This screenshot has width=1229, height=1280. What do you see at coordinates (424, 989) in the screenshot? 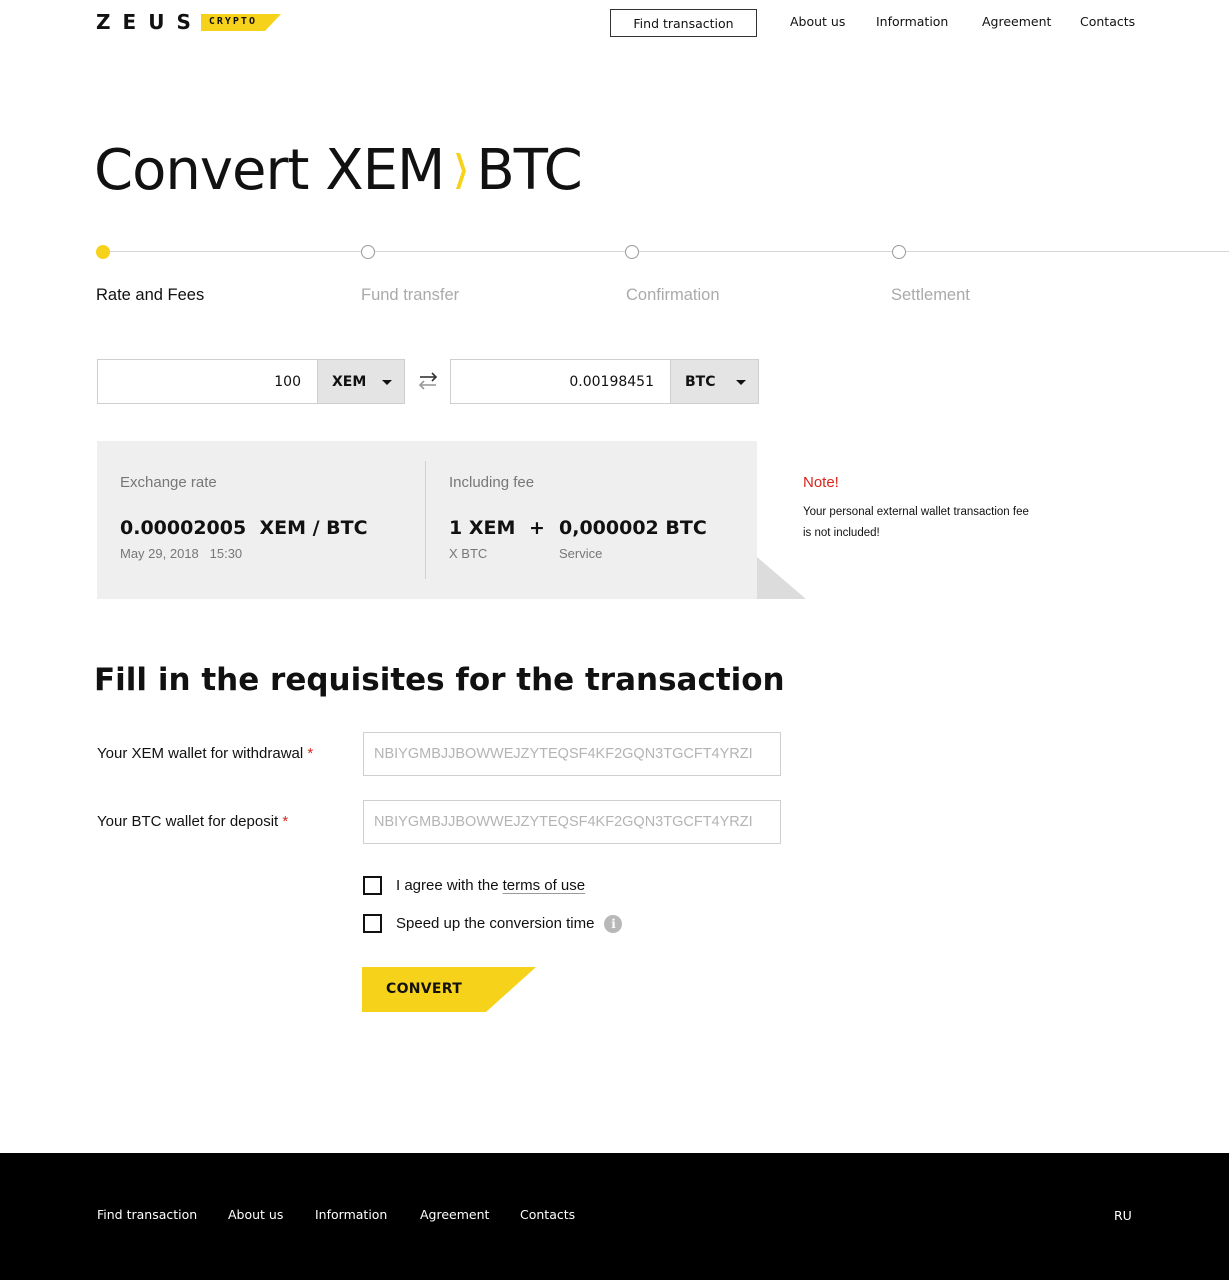
I see `convert-button-label: CONVERT` at bounding box center [424, 989].